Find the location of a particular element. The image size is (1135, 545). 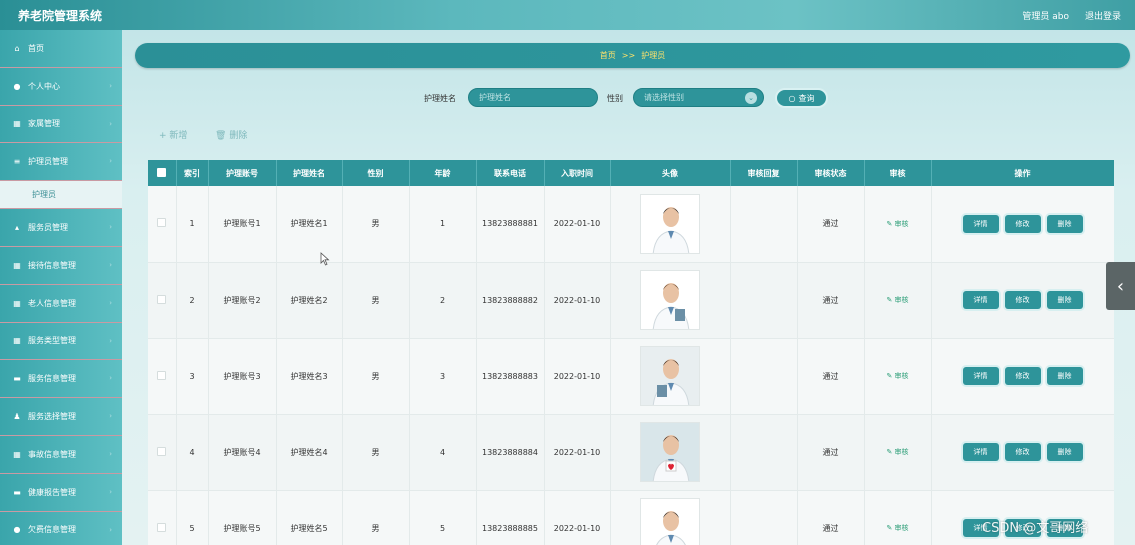

column-header-8: 审核回复 is located at coordinates (764, 173).